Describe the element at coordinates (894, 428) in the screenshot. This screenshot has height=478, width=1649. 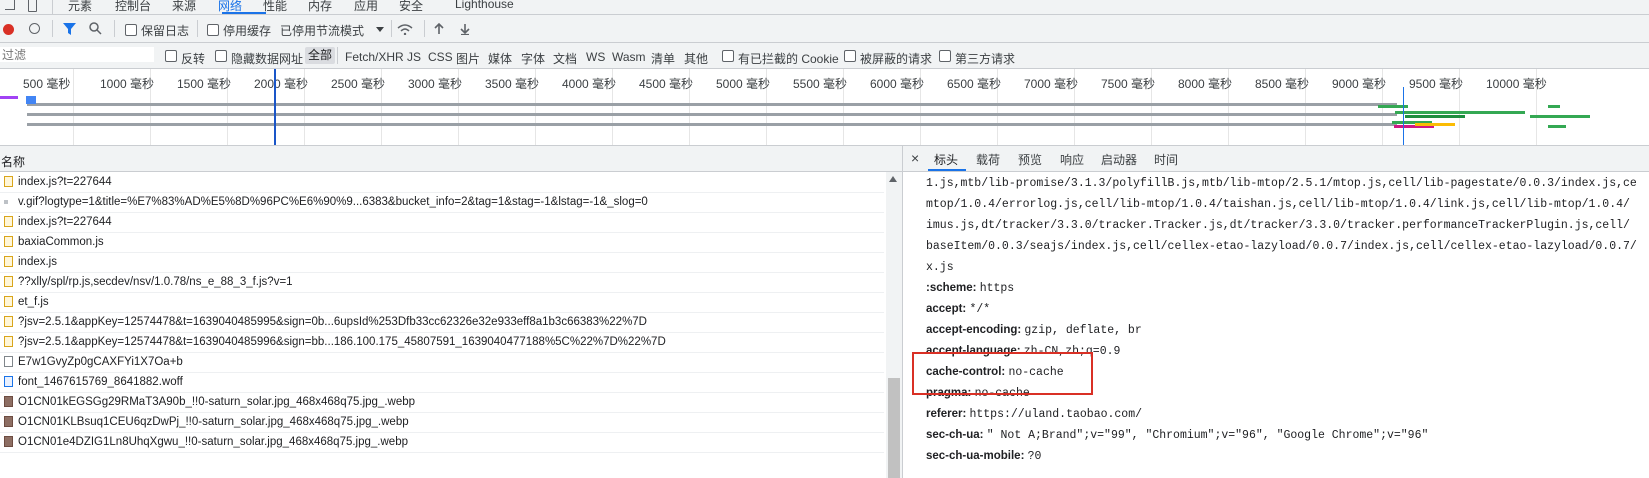
I see `scrollbar-thumb` at that location.